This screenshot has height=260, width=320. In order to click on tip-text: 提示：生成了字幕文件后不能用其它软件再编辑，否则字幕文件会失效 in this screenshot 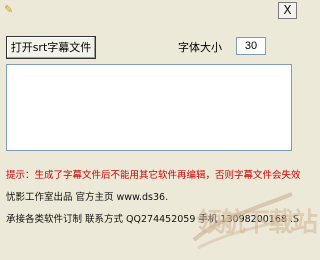, I will do `click(153, 175)`.